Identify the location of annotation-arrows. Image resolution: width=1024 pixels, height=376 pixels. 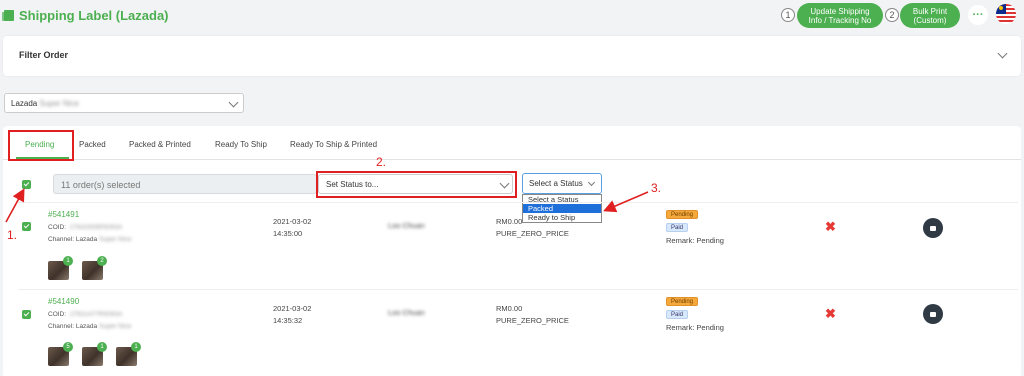
(327, 205).